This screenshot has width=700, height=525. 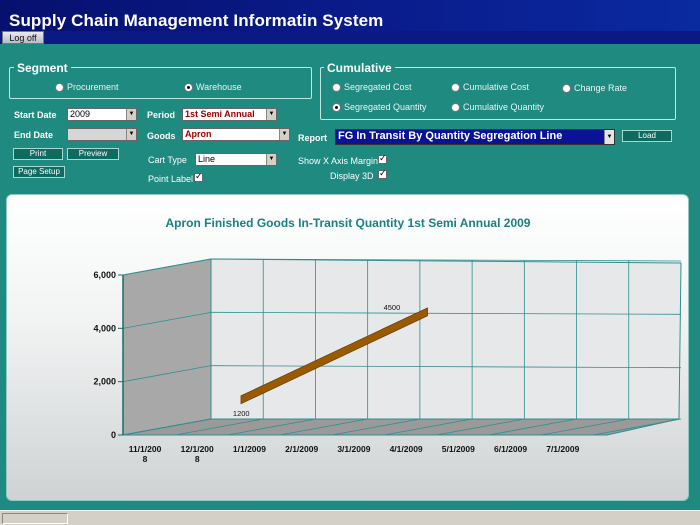 What do you see at coordinates (301, 449) in the screenshot?
I see `x-tick-label: 2/1/2009` at bounding box center [301, 449].